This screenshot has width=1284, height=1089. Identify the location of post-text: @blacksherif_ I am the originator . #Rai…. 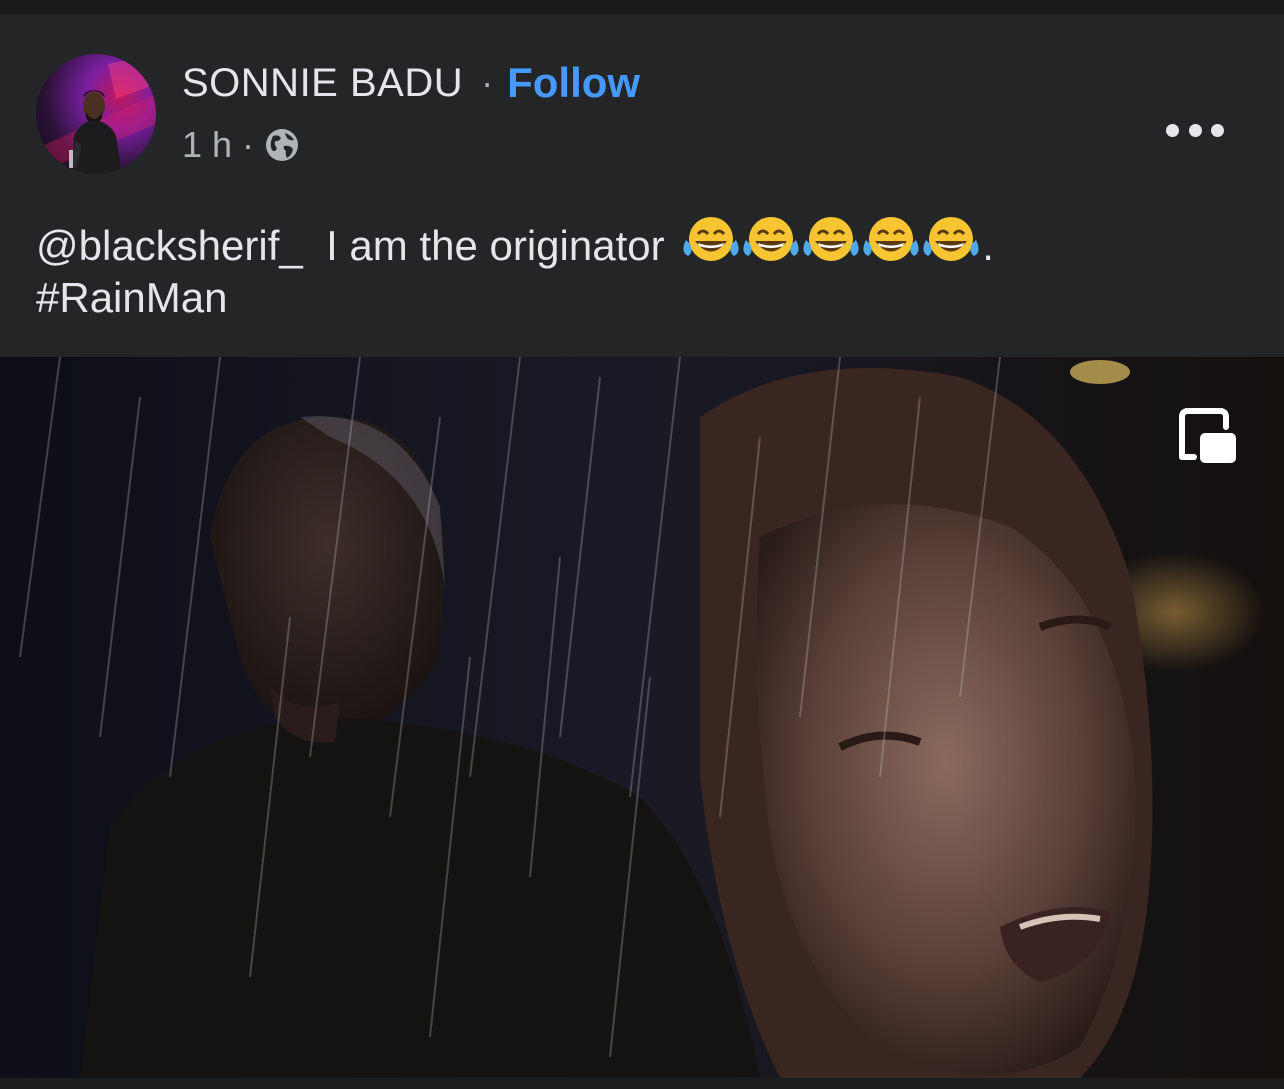
(641, 269).